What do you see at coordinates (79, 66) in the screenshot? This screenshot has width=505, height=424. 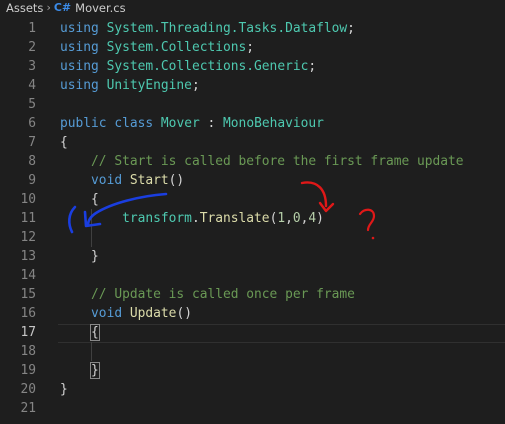 I see `code-token: using` at bounding box center [79, 66].